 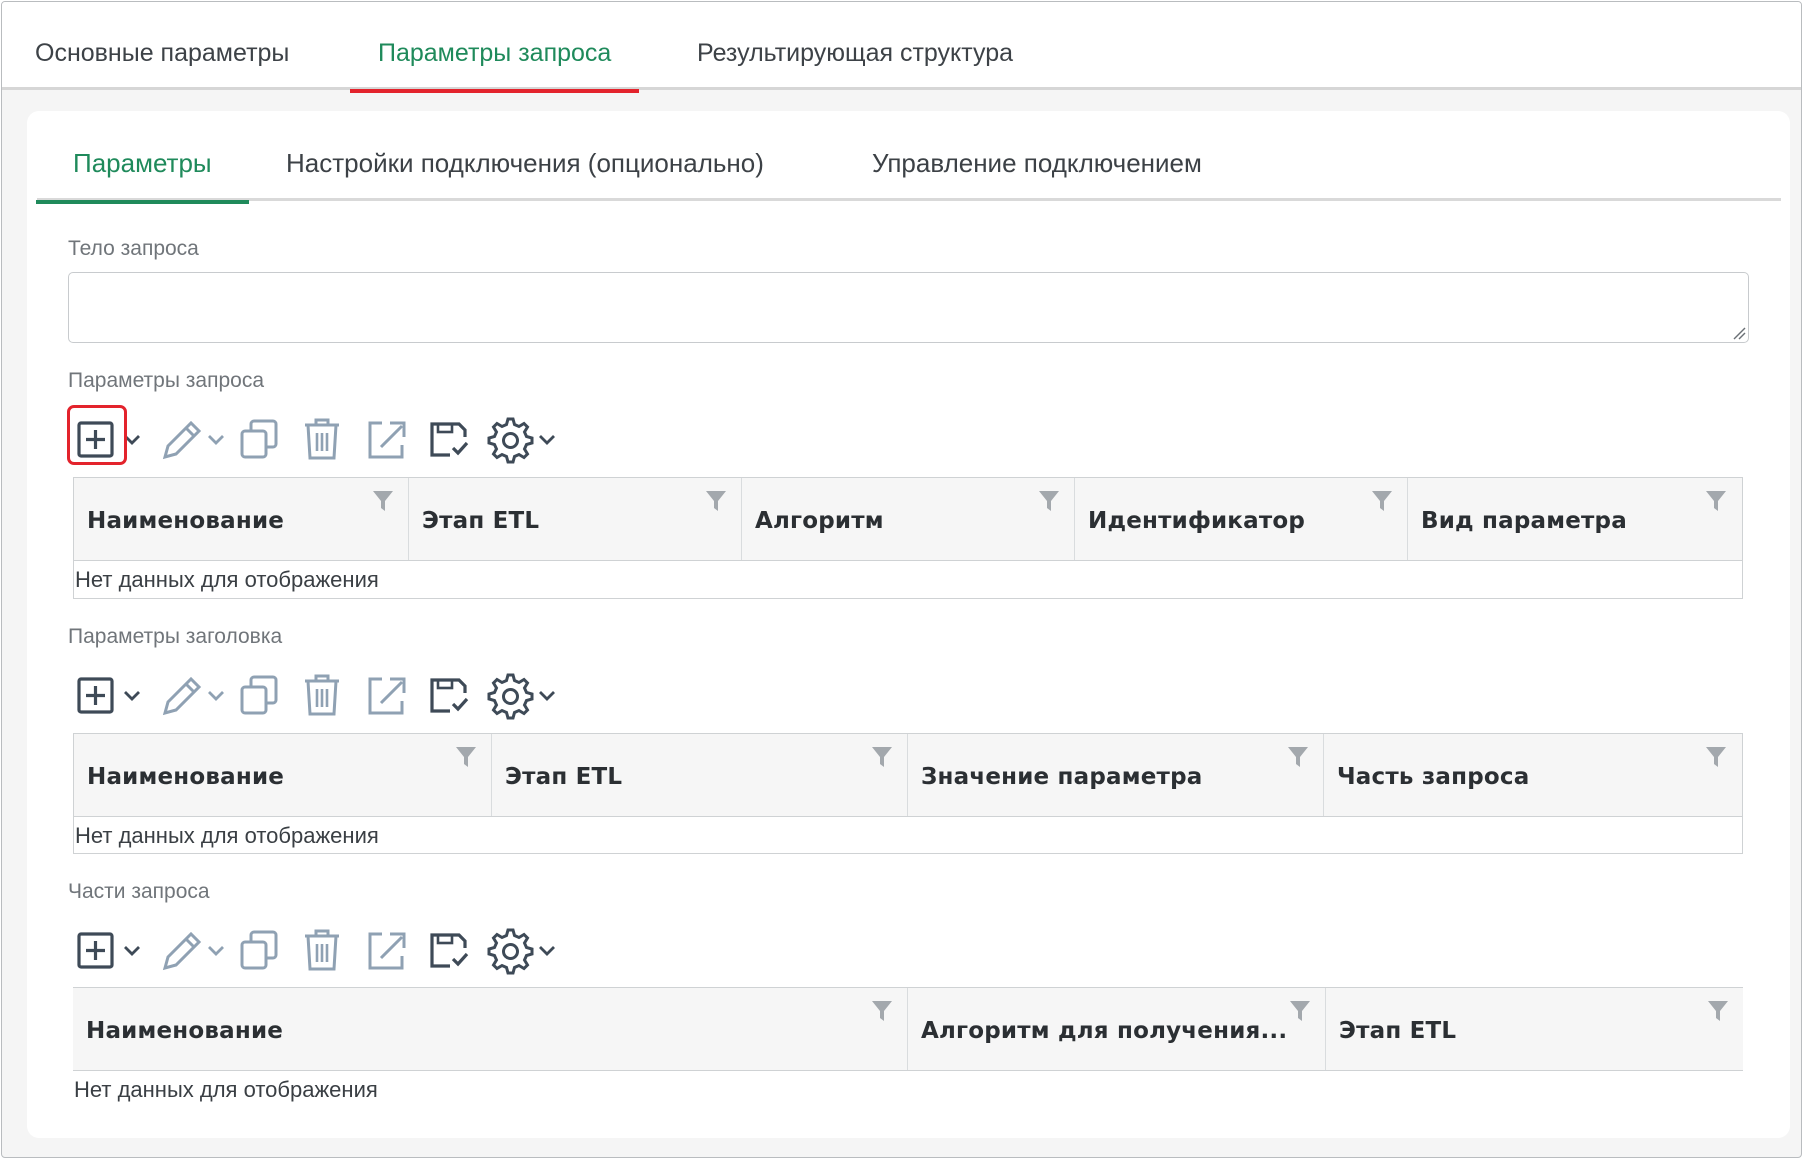 I want to click on column-title: Алгоритм, so click(x=819, y=521).